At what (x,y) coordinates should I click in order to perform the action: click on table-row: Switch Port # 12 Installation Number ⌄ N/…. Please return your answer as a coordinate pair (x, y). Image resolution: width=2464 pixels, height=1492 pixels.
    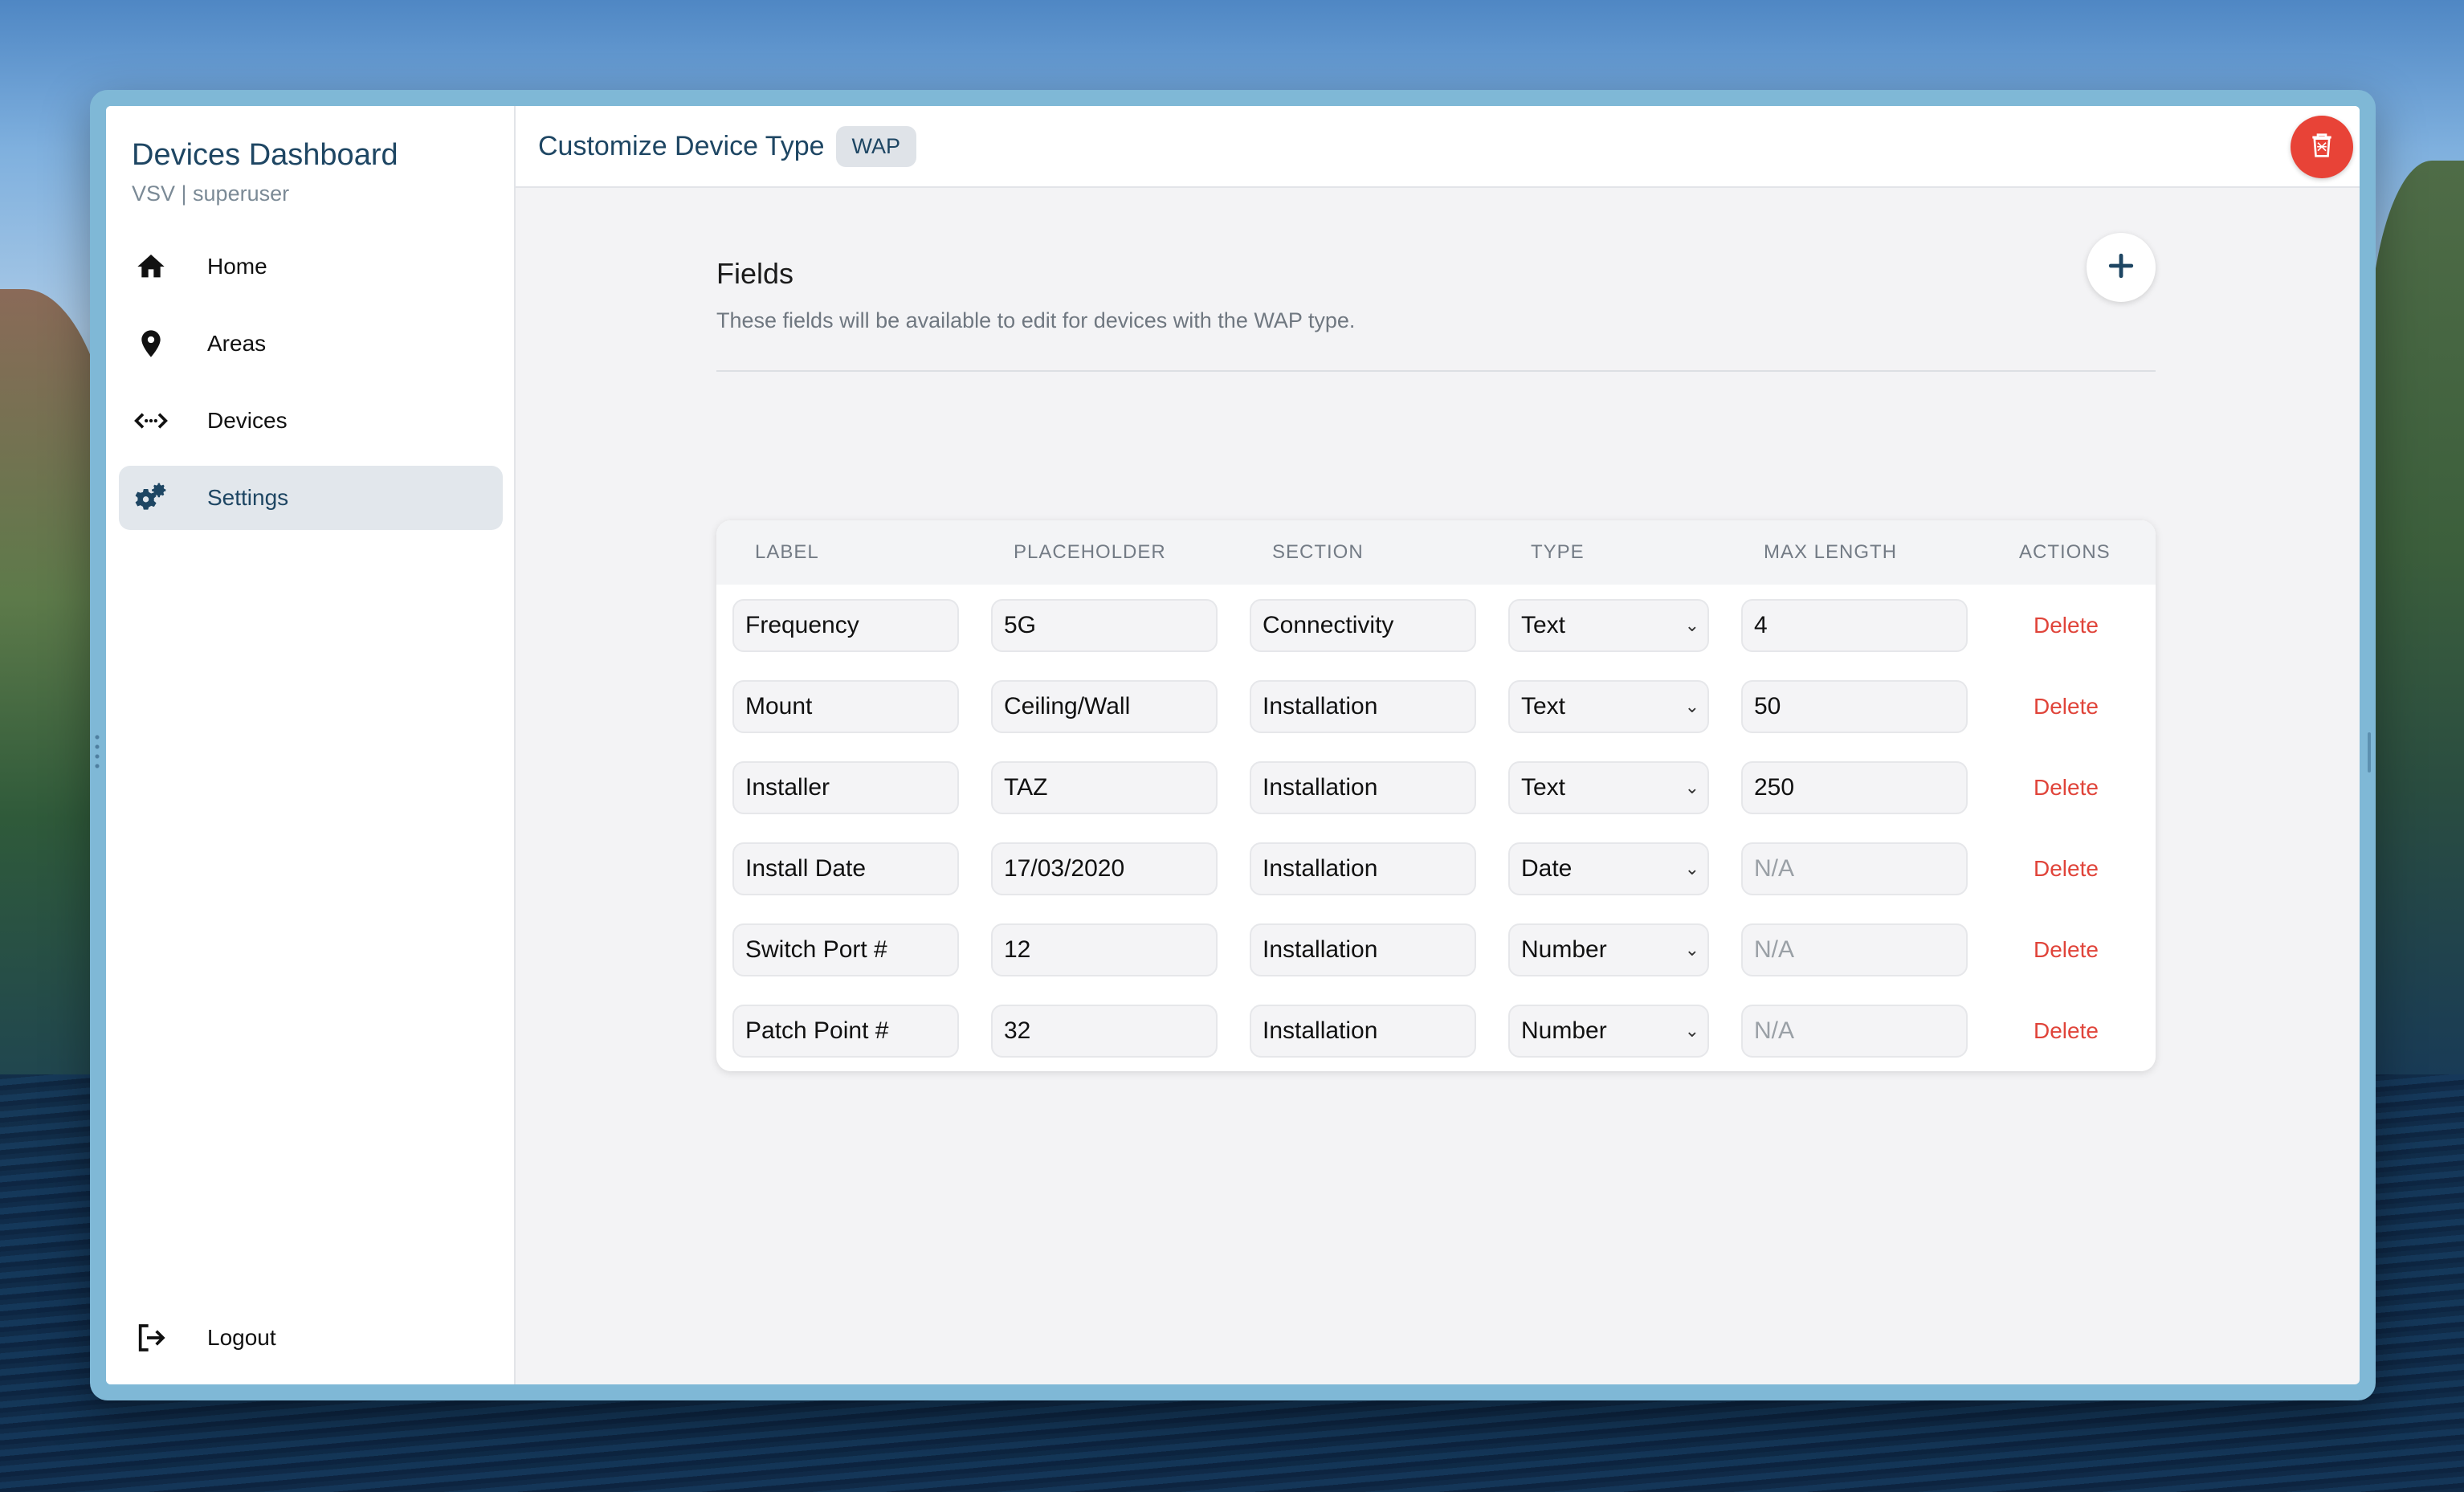
    Looking at the image, I should click on (1436, 949).